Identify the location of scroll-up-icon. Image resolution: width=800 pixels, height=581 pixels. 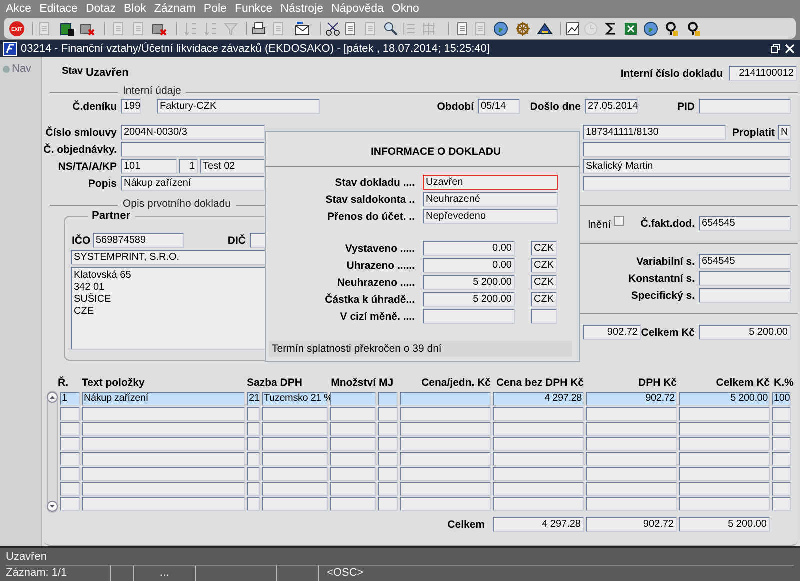
(52, 397).